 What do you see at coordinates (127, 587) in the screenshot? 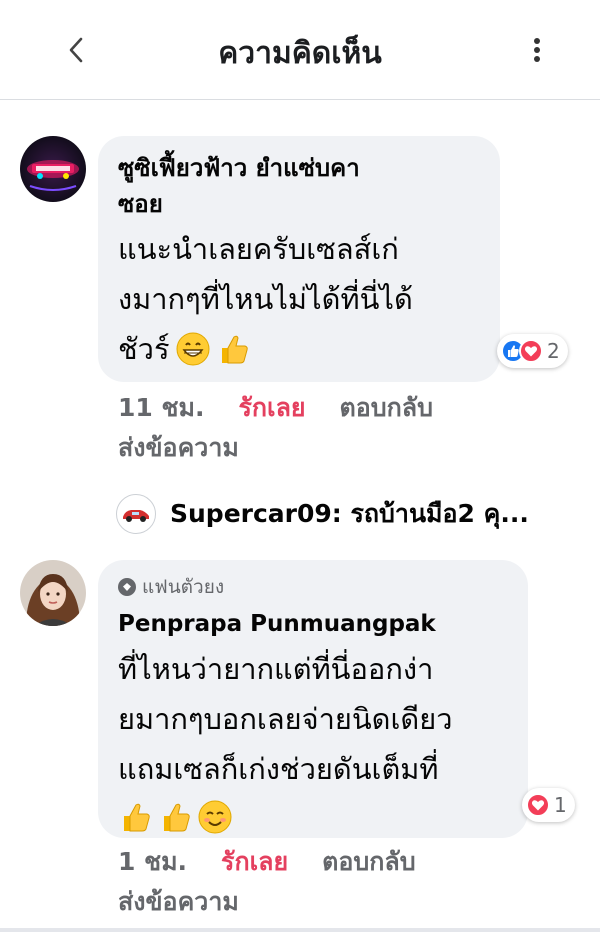
I see `diamond-badge-icon` at bounding box center [127, 587].